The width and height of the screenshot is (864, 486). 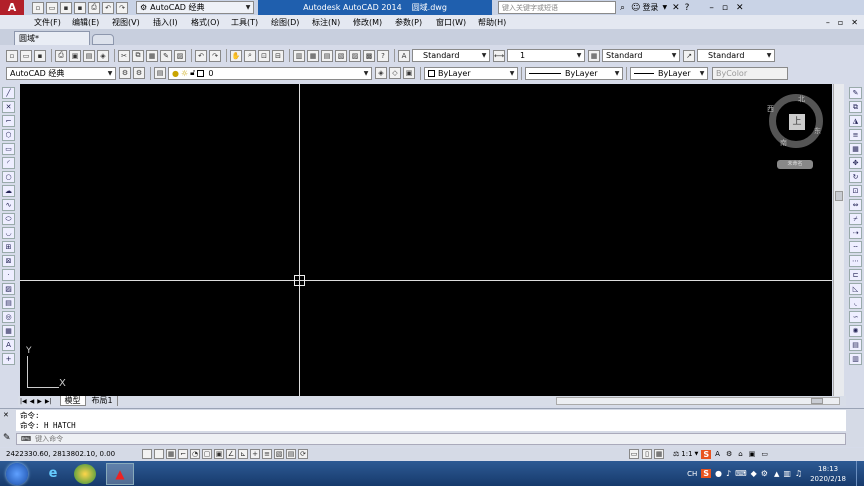 What do you see at coordinates (783, 143) in the screenshot?
I see `viewcube-south: 南` at bounding box center [783, 143].